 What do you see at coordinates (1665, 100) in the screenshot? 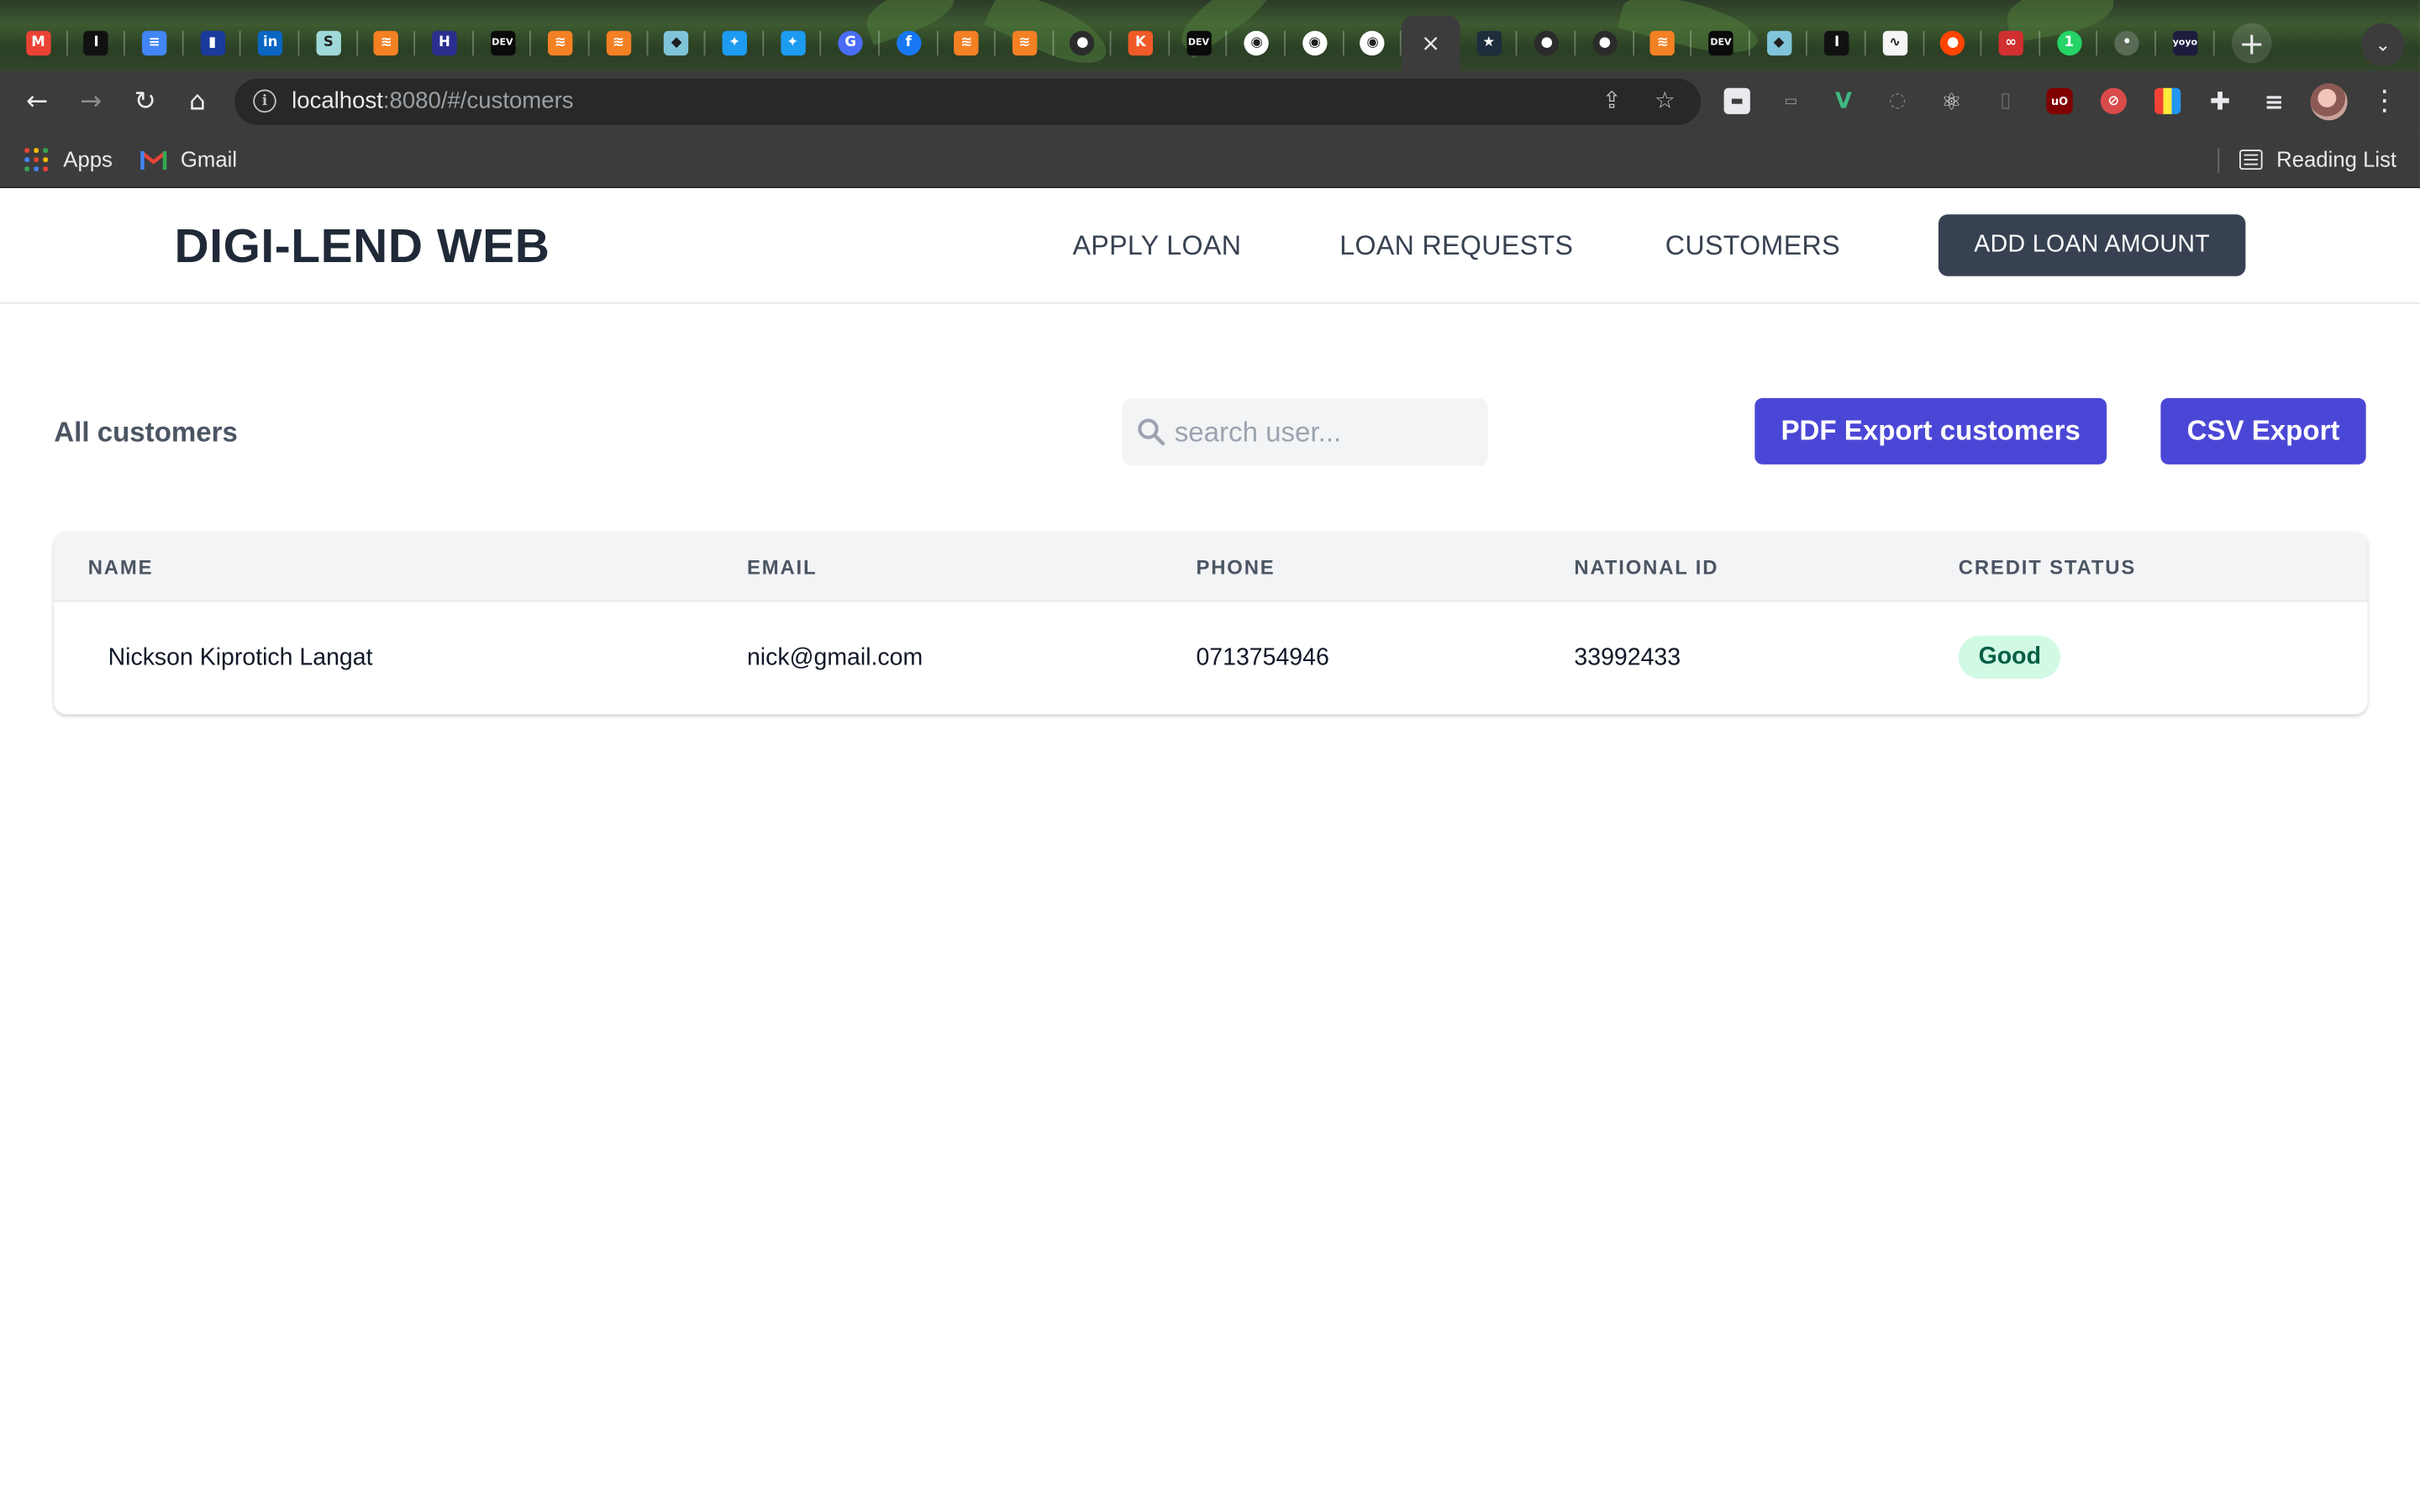
I see `bookmark-star-icon: ☆` at bounding box center [1665, 100].